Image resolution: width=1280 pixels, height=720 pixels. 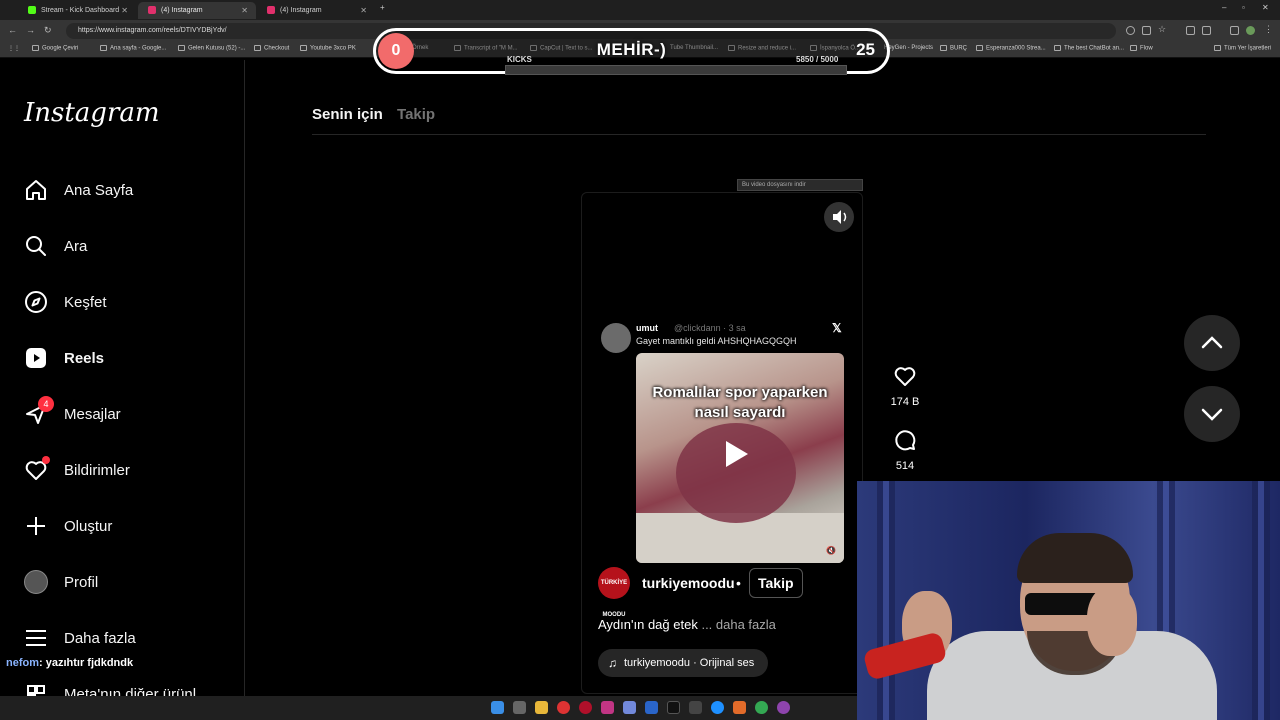 I want to click on task-view-icon, so click(x=519, y=707).